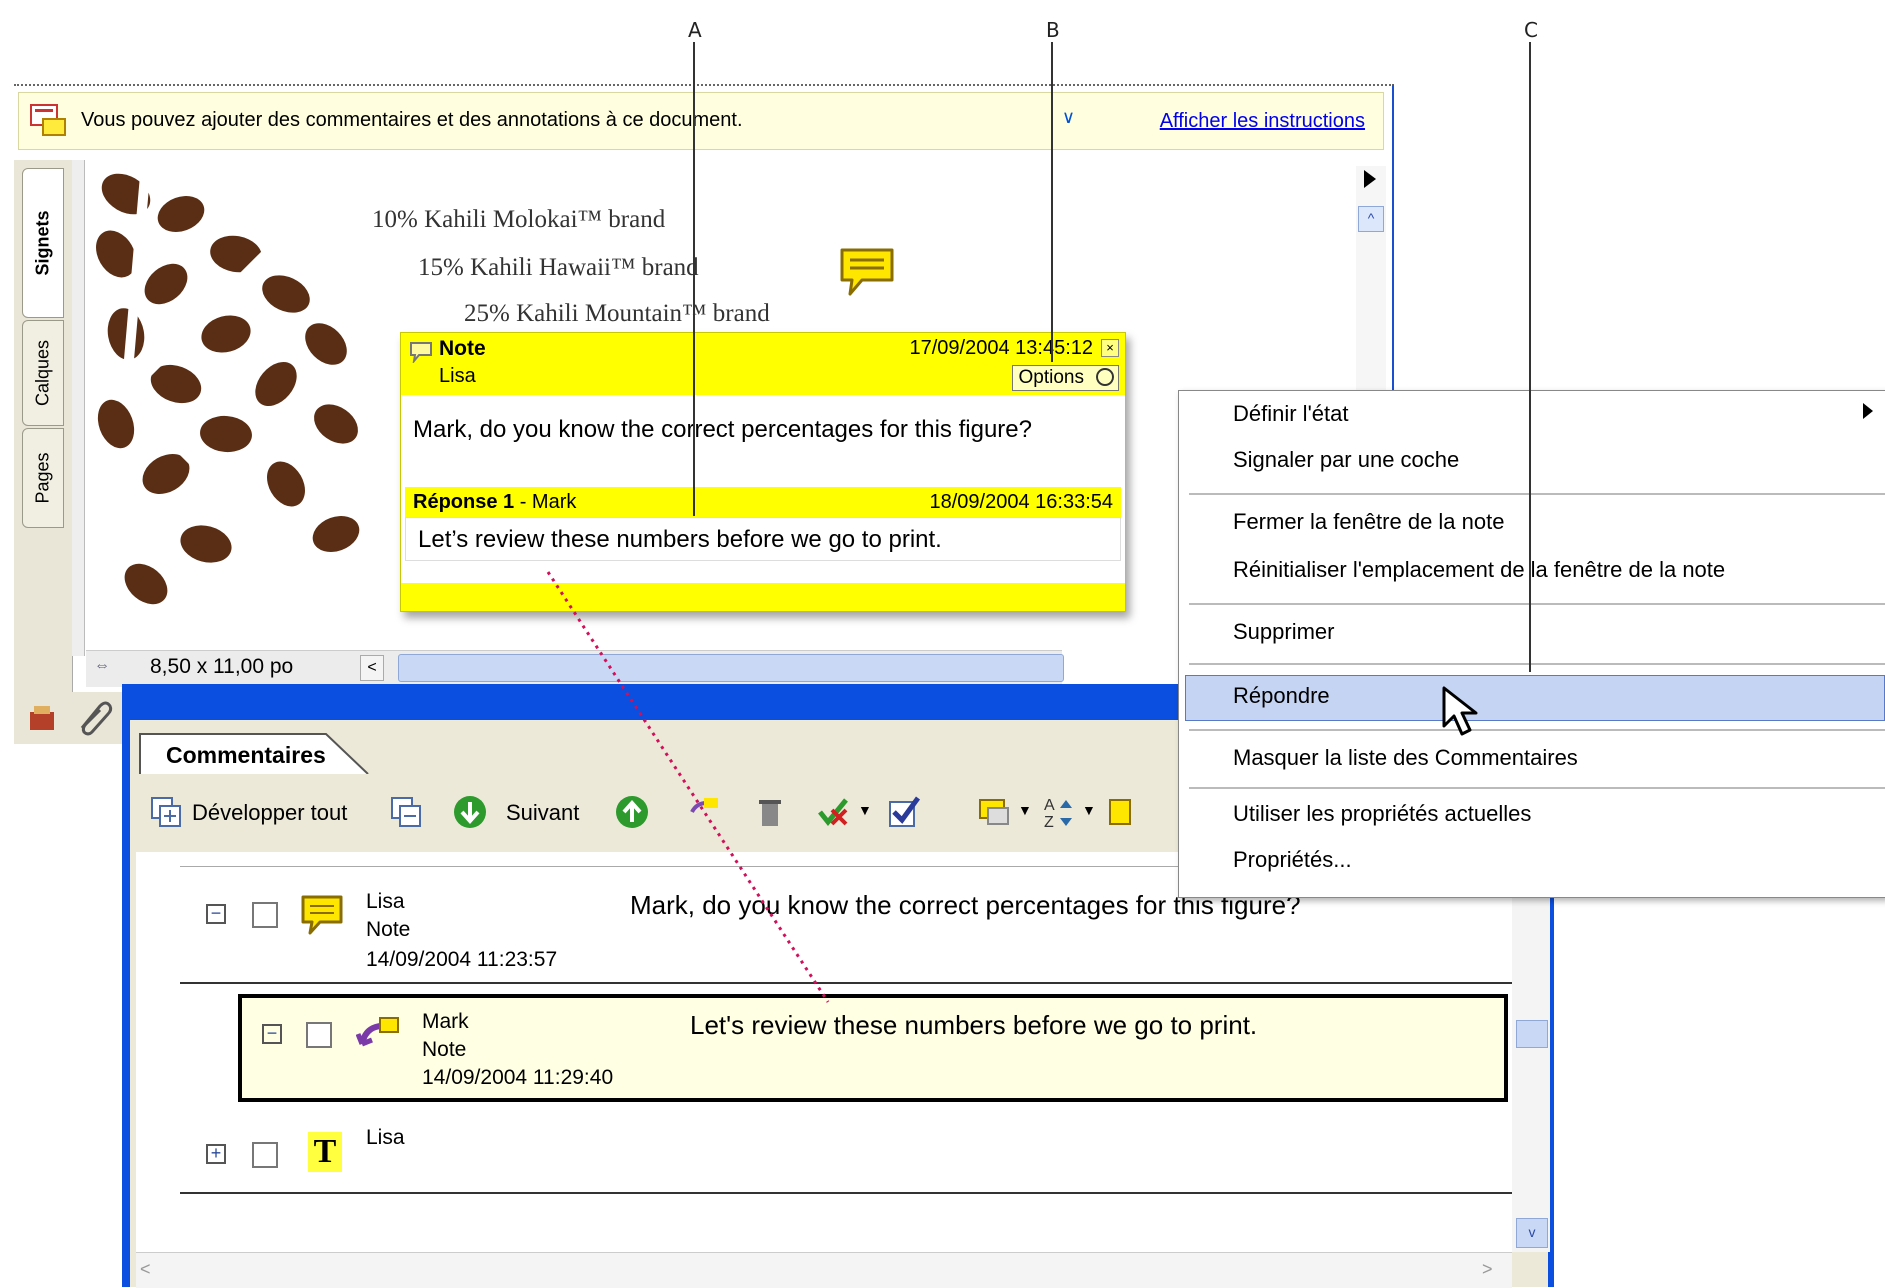 This screenshot has width=1885, height=1288. I want to click on callout-c: C, so click(1531, 30).